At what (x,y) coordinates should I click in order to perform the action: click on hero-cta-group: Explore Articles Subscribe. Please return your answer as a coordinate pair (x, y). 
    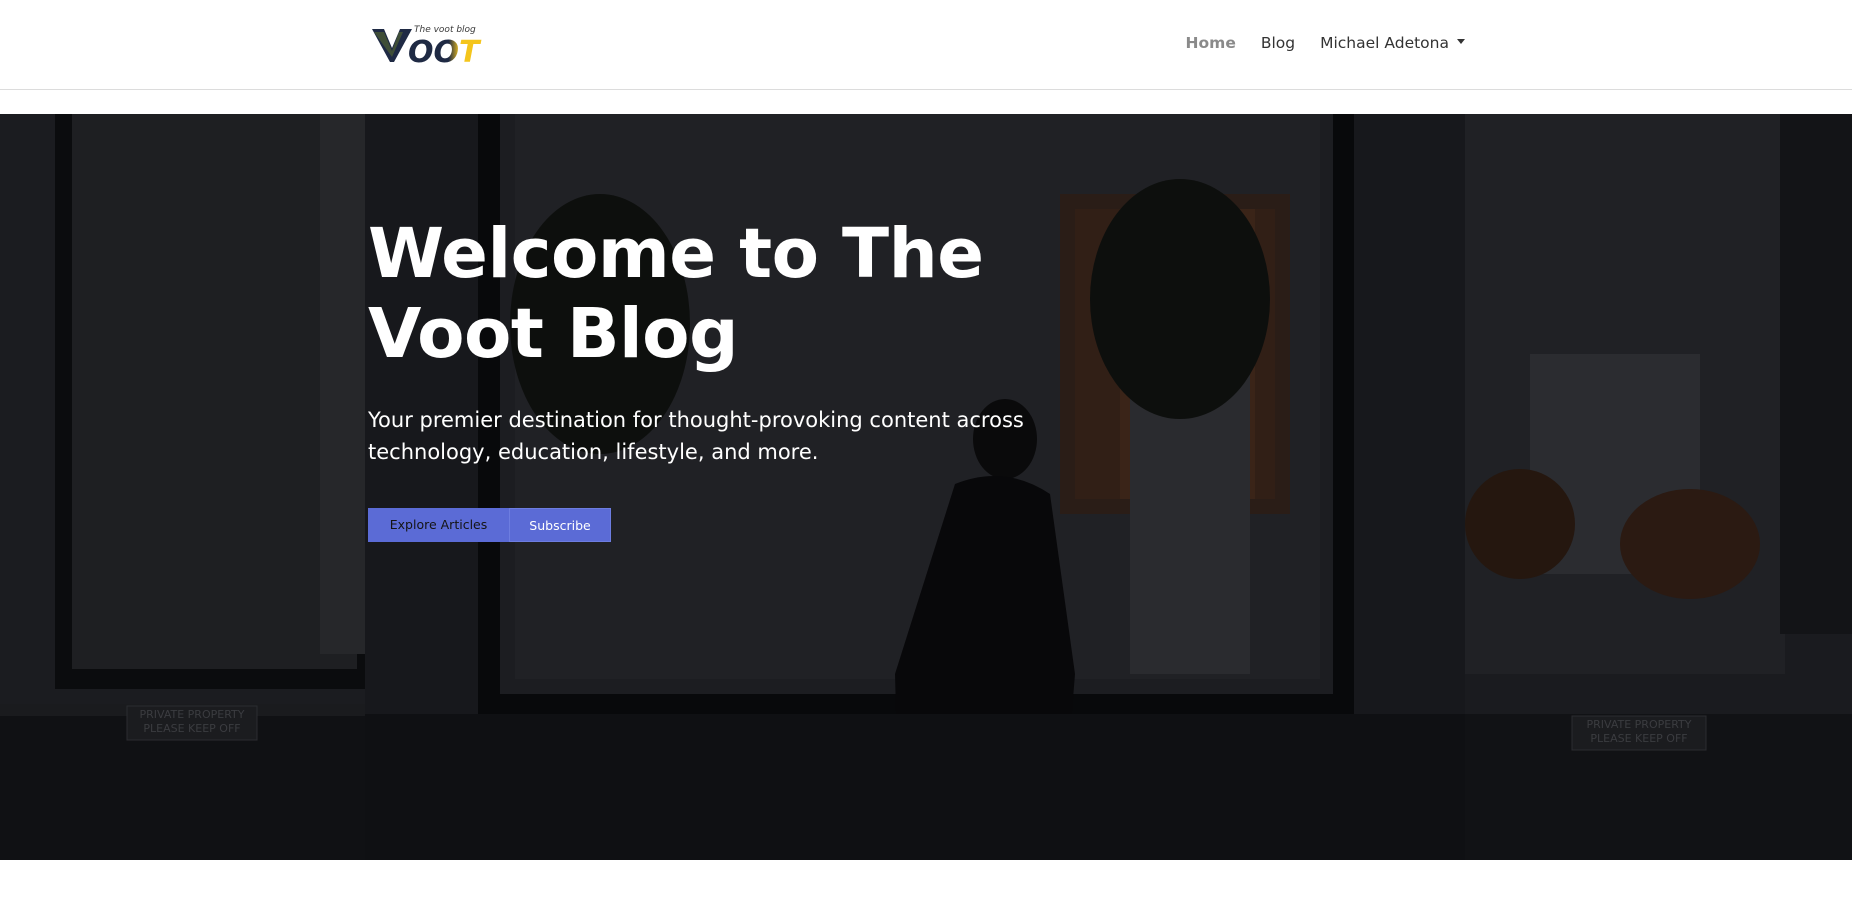
    Looking at the image, I should click on (489, 525).